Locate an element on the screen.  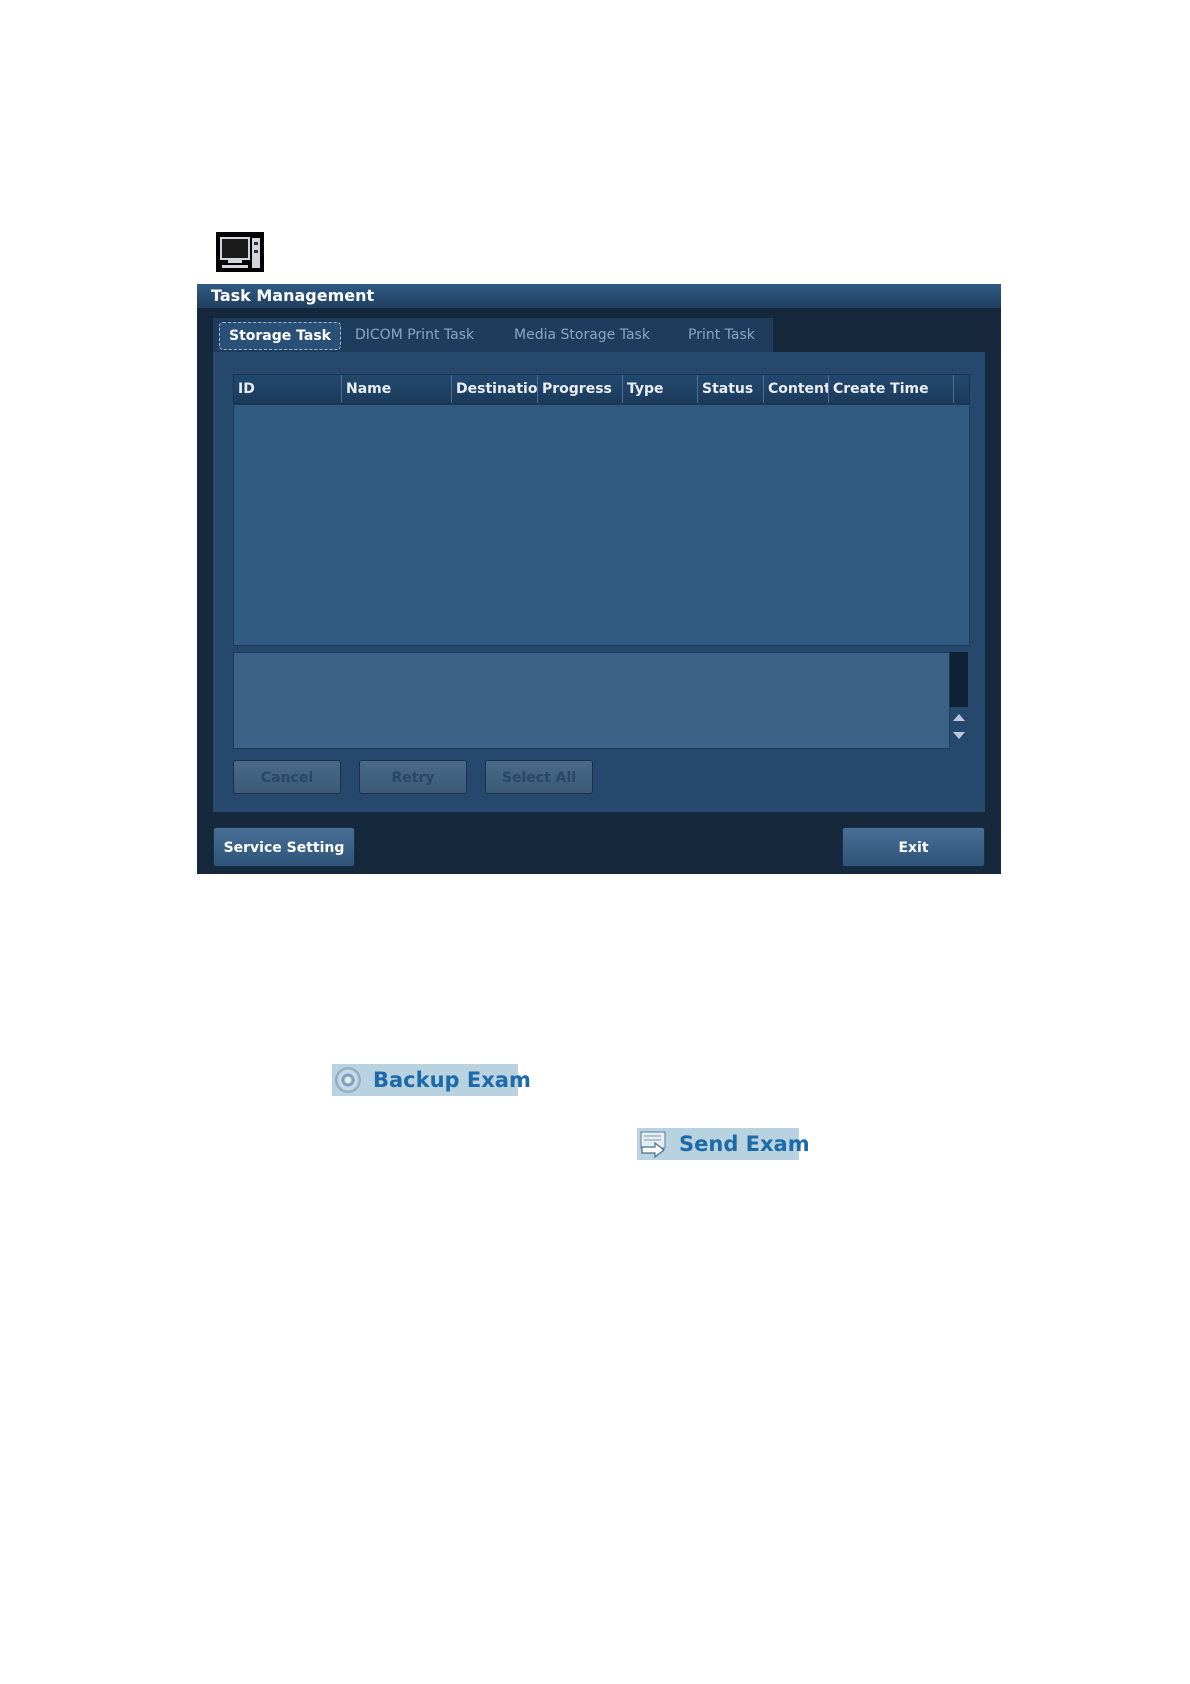
message-scrollbar is located at coordinates (959, 699).